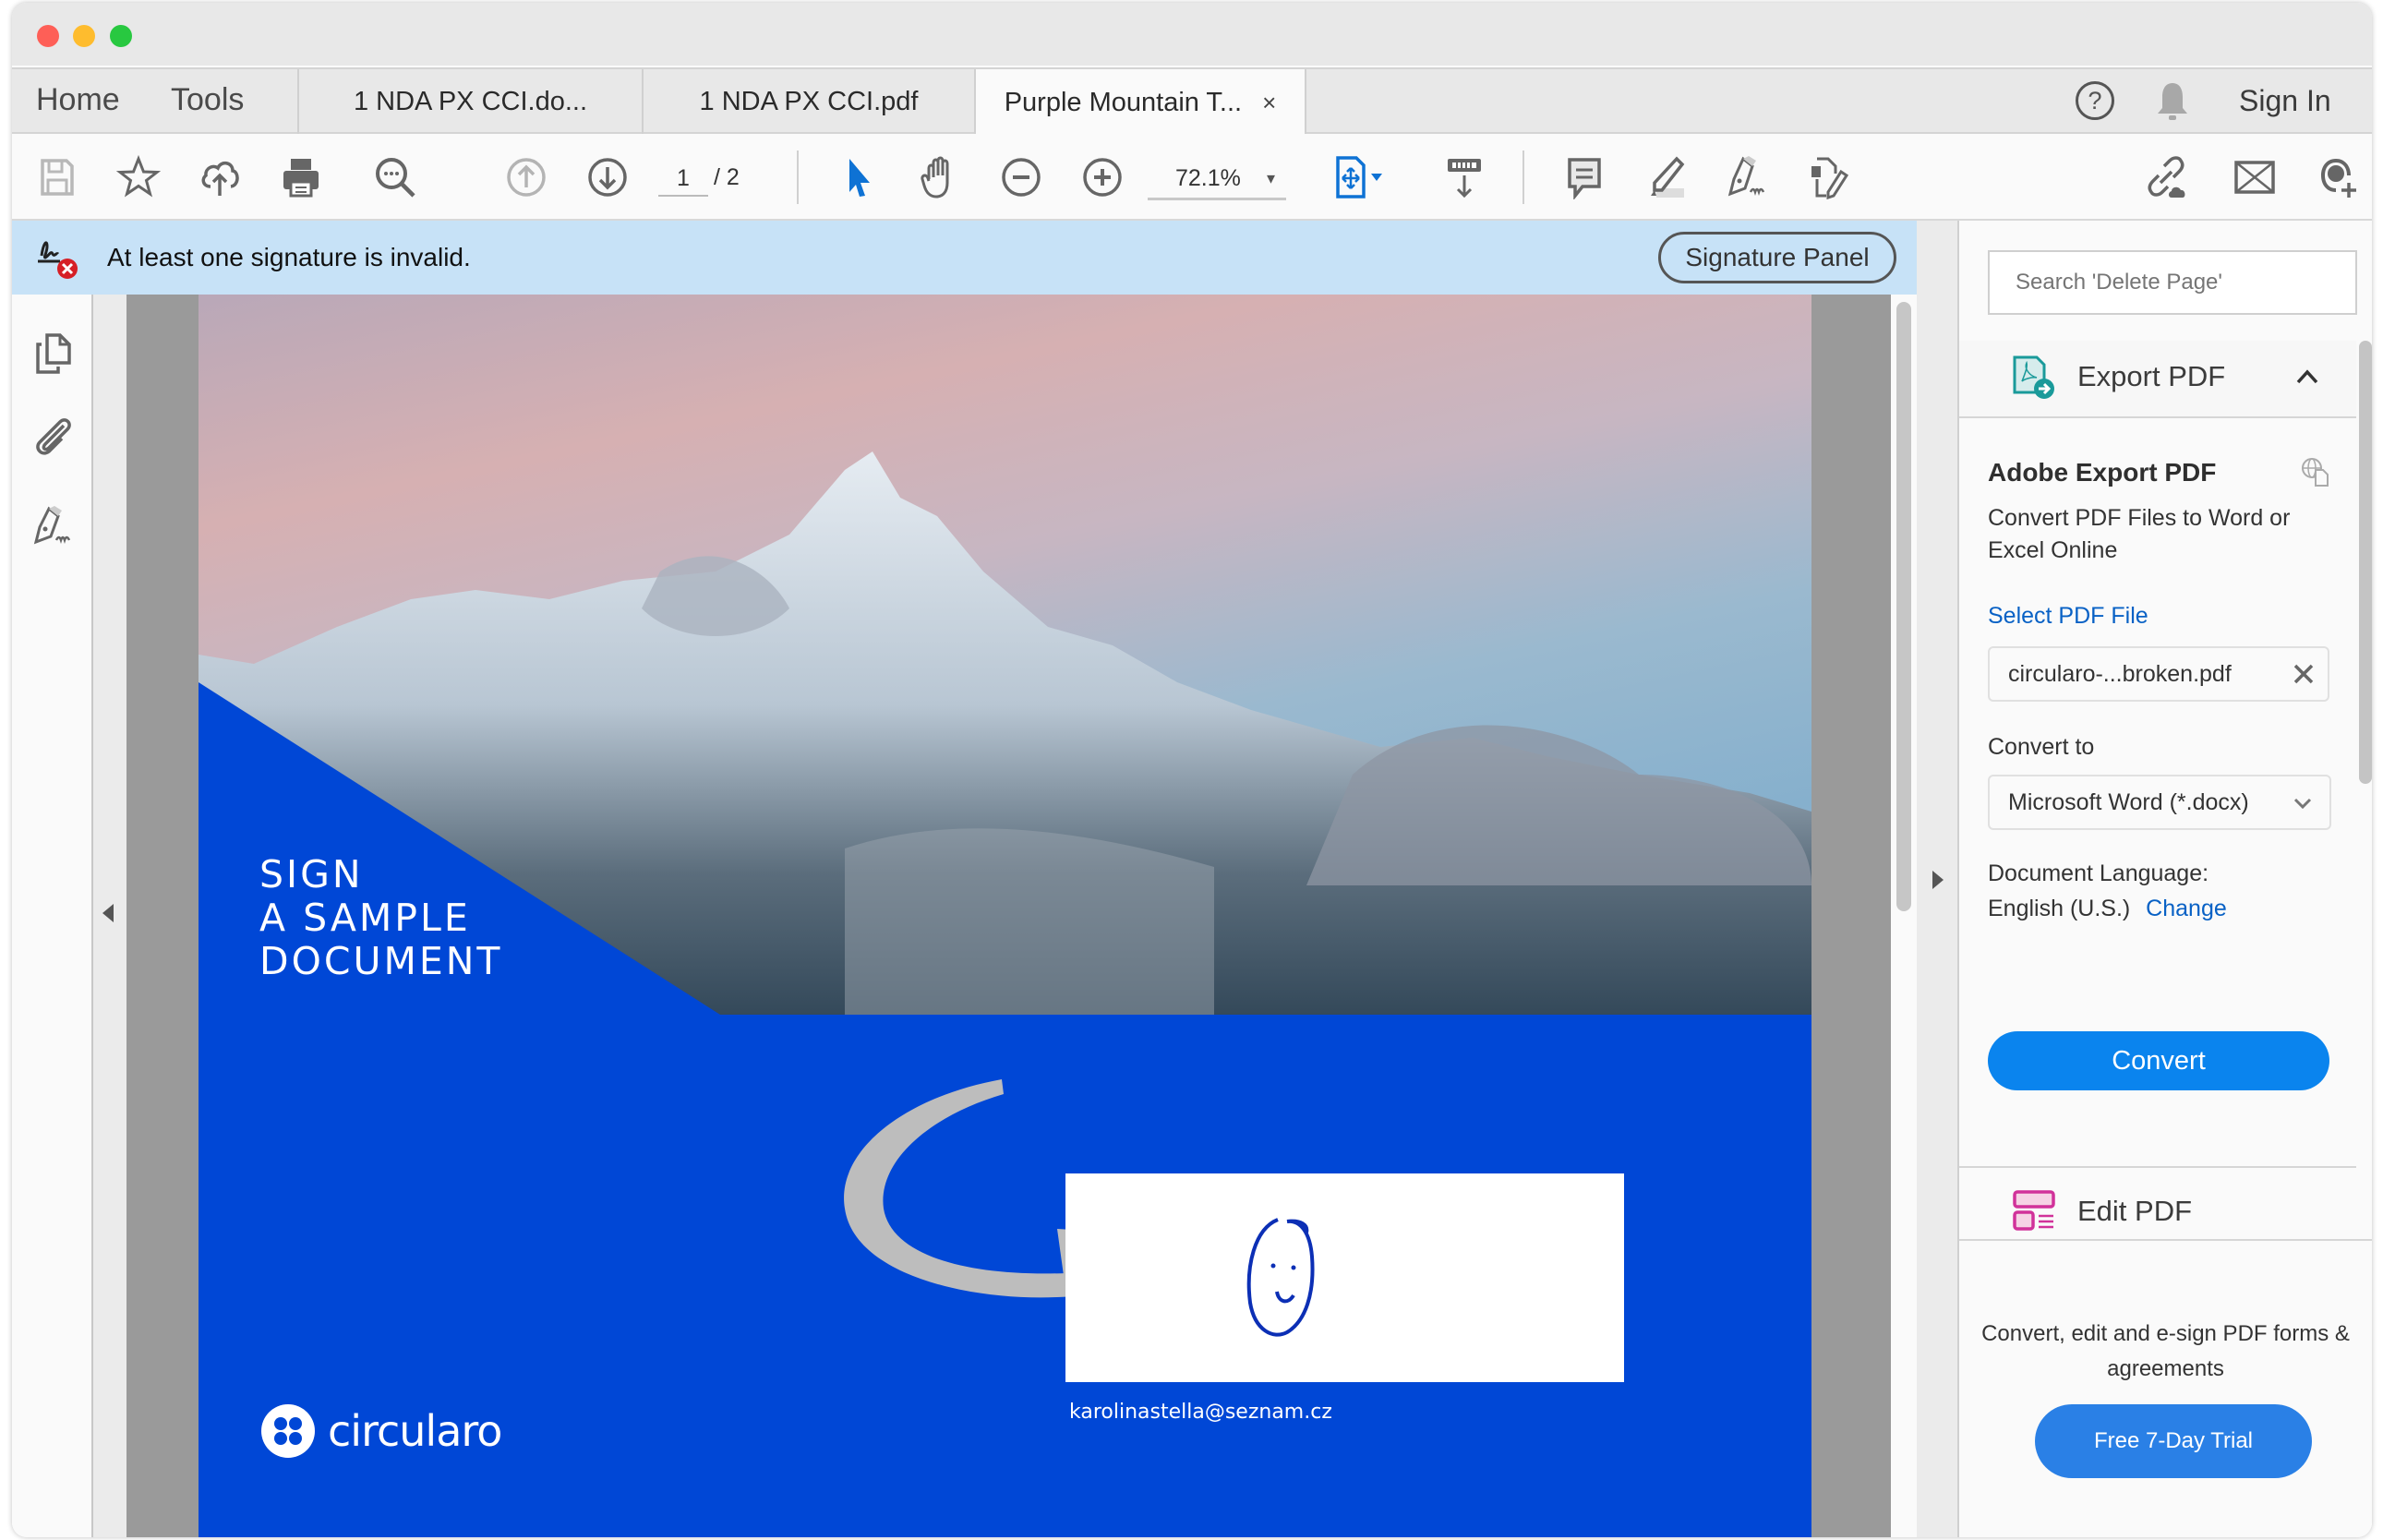  What do you see at coordinates (2285, 101) in the screenshot?
I see `sign-in-link: Sign In` at bounding box center [2285, 101].